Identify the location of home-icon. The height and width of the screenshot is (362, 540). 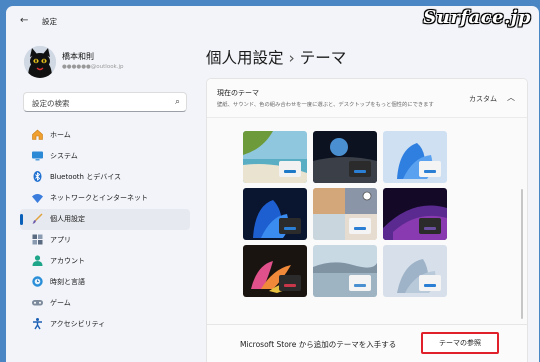
(37, 135).